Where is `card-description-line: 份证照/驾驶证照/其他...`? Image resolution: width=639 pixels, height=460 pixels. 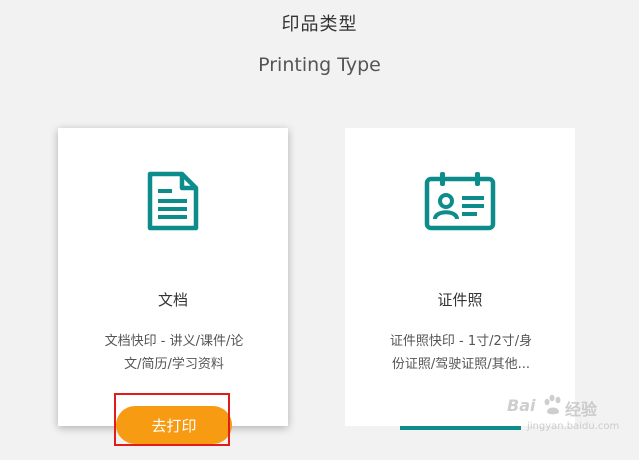 card-description-line: 份证照/驾驶证照/其他... is located at coordinates (461, 364).